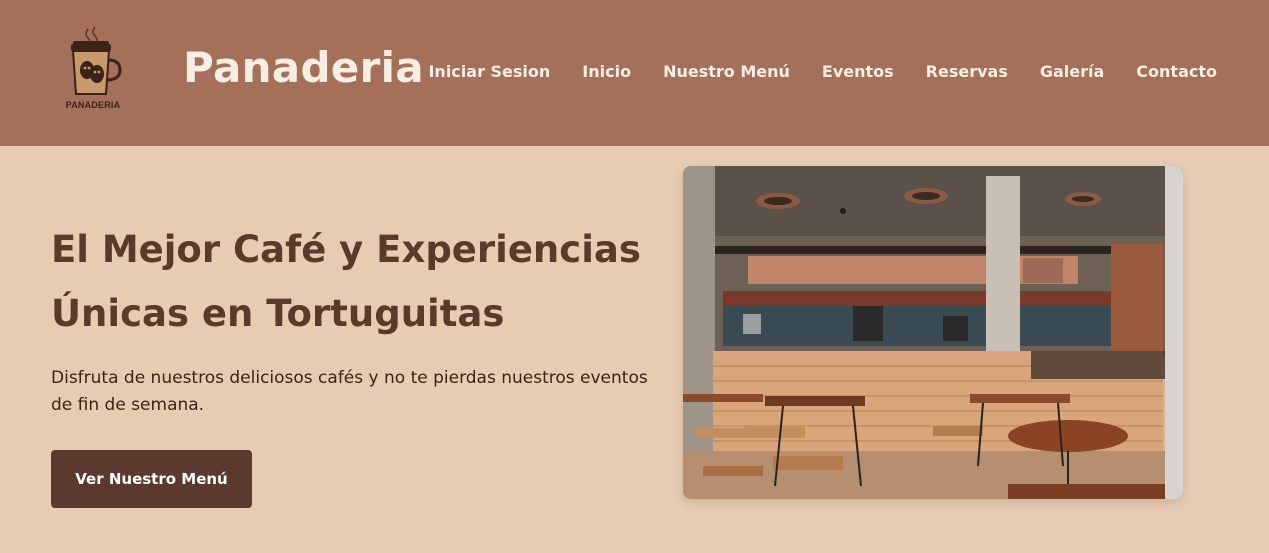 This screenshot has height=553, width=1269. I want to click on nav-nuestro-menu: Nuestro Menú, so click(726, 71).